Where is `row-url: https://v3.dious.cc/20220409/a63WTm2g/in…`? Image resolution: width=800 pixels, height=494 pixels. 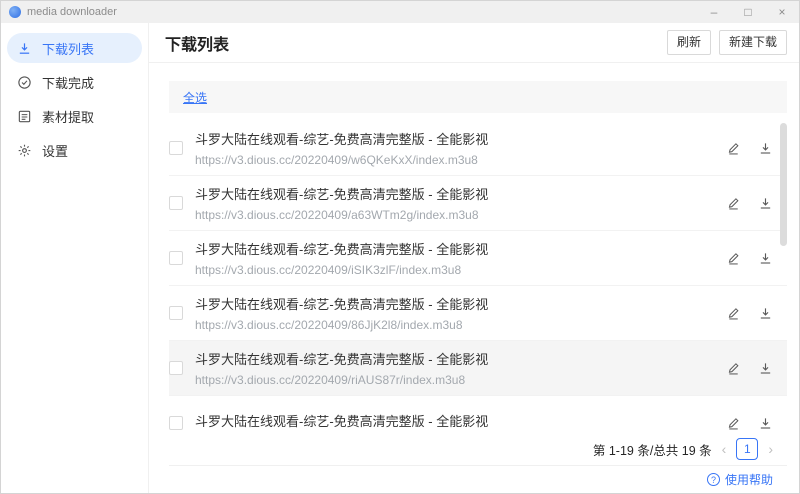 row-url: https://v3.dious.cc/20220409/a63WTm2g/in… is located at coordinates (337, 215).